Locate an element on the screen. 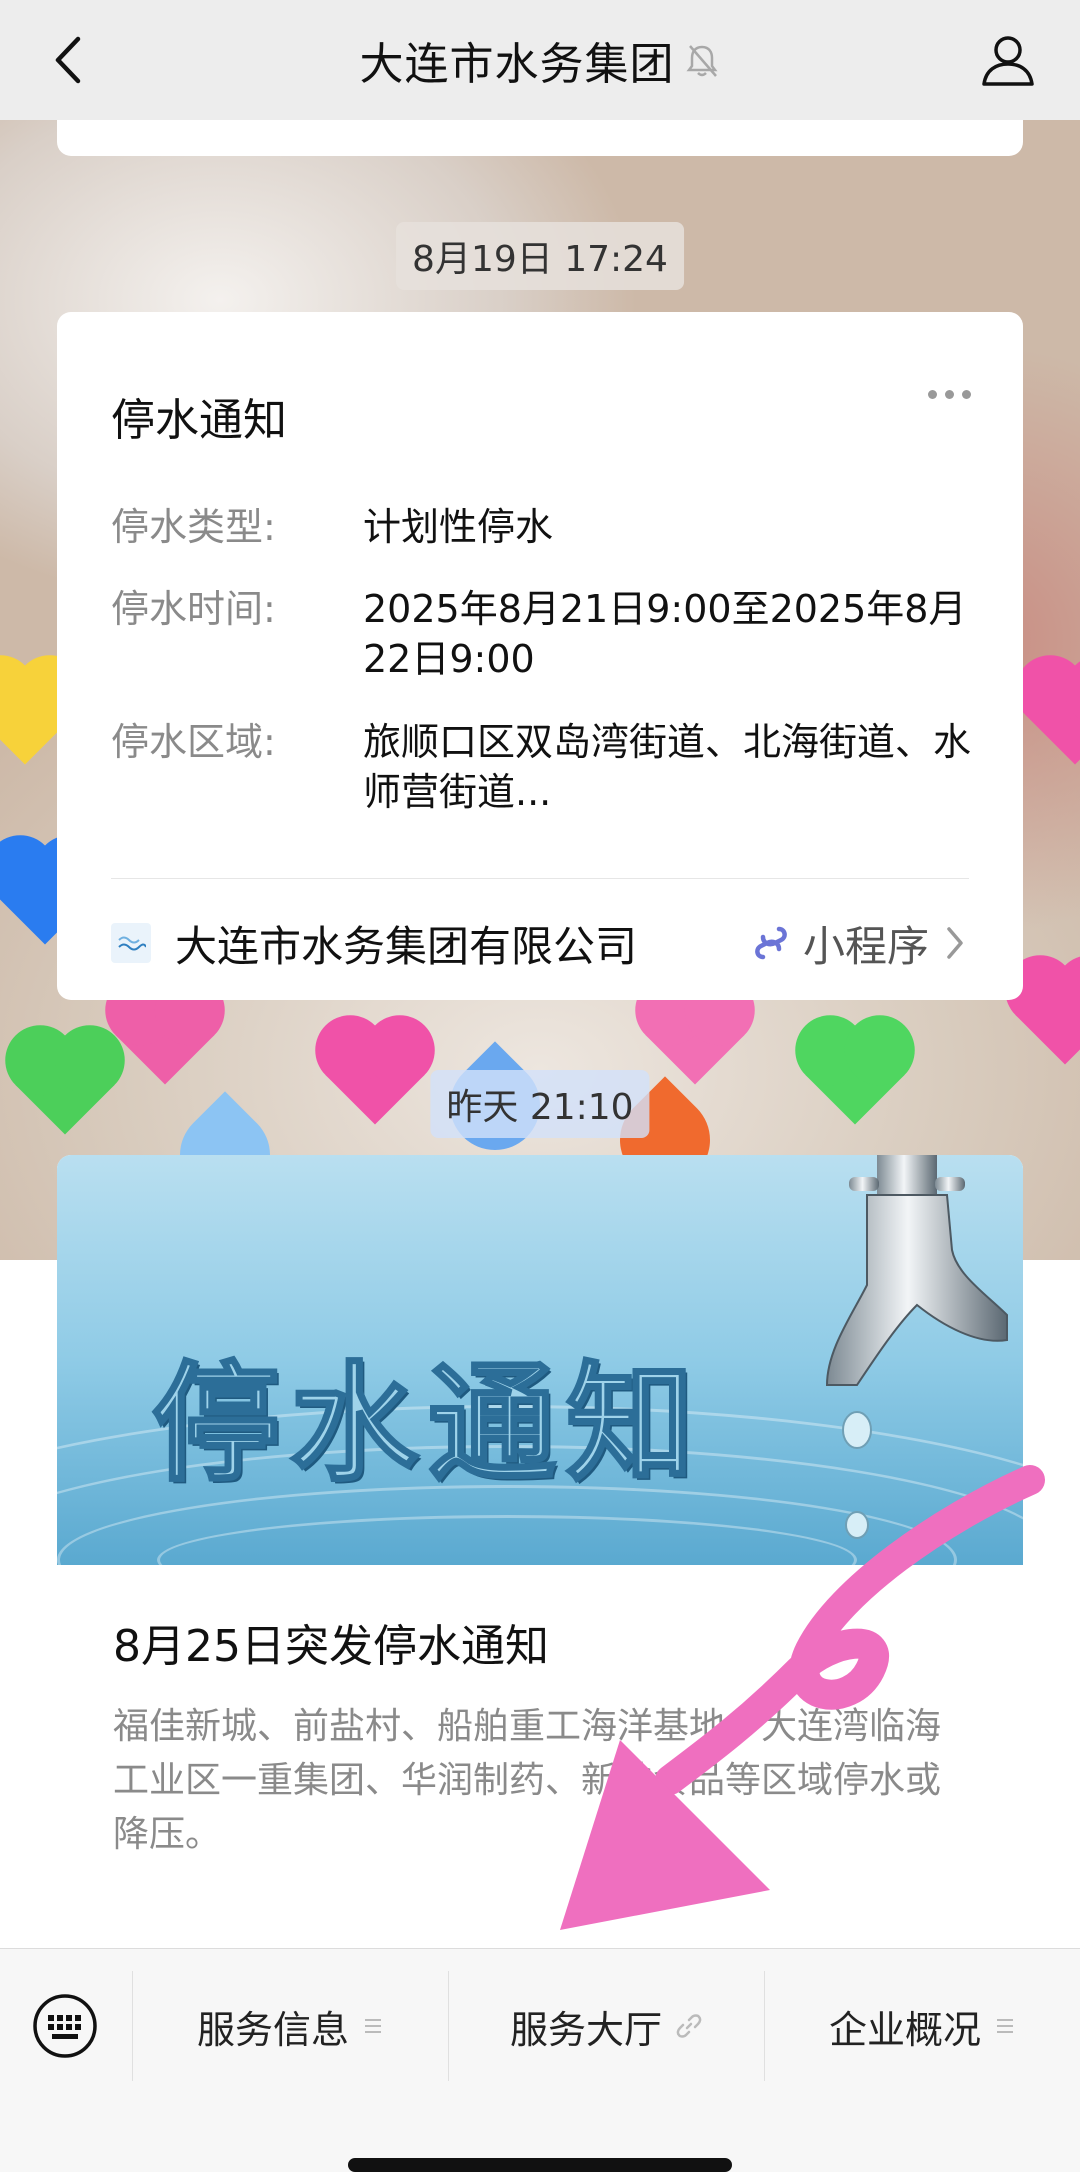 The image size is (1080, 2172). chevron-right-icon is located at coordinates (955, 943).